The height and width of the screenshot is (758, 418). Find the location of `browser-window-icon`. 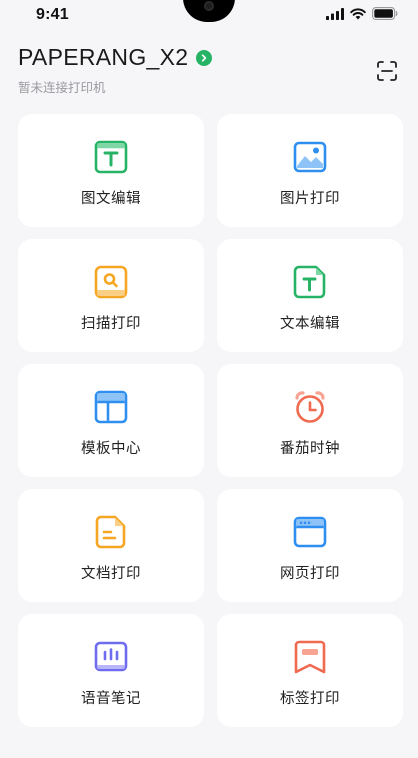

browser-window-icon is located at coordinates (310, 532).